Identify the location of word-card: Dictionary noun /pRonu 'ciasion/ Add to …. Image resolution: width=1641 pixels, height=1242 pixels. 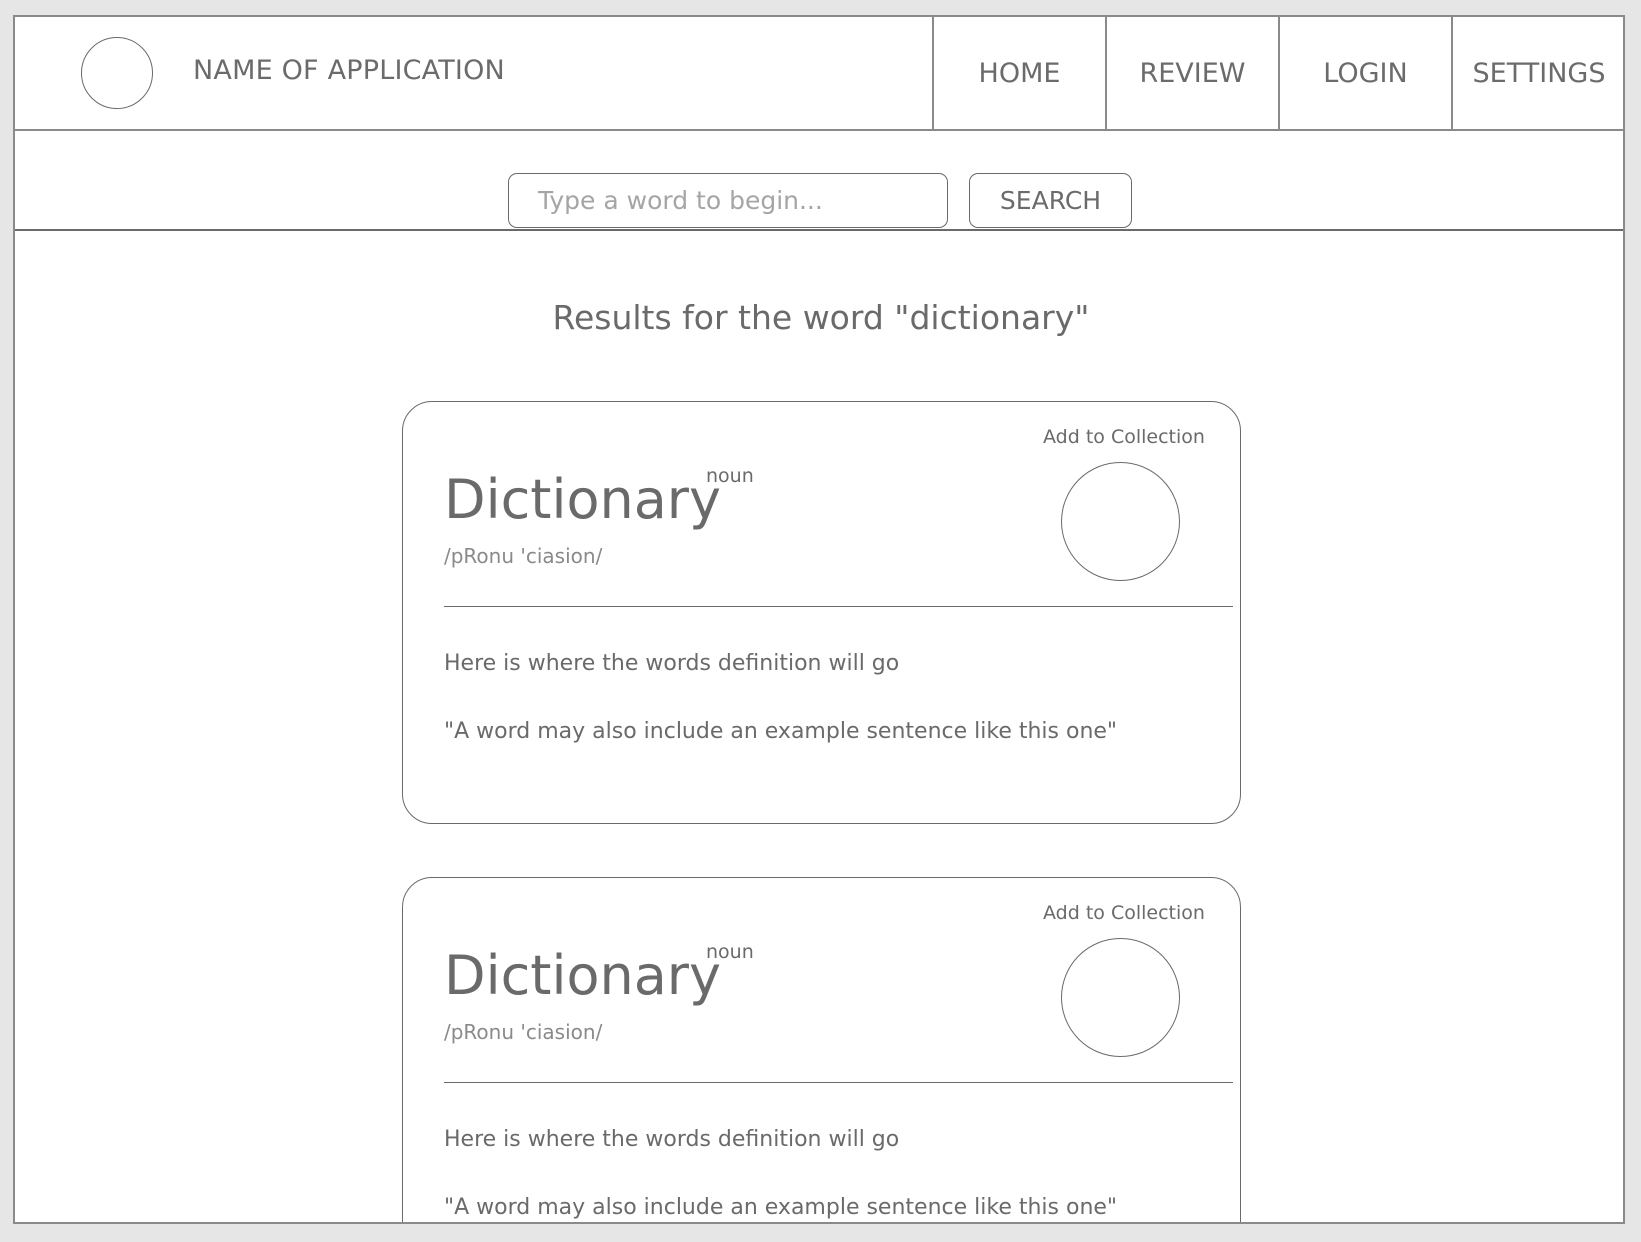
(821, 1049).